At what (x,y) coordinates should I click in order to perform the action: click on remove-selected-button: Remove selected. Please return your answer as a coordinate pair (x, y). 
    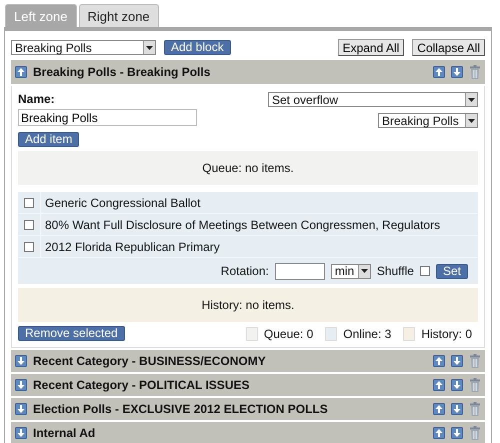
    Looking at the image, I should click on (71, 333).